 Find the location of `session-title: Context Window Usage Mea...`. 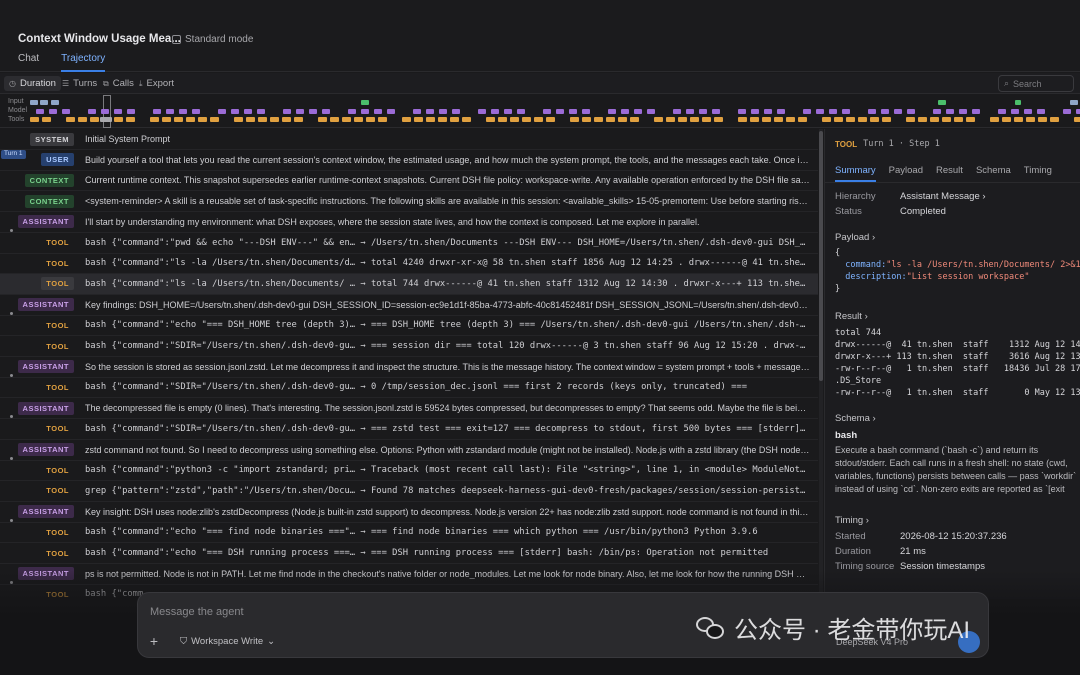

session-title: Context Window Usage Mea... is located at coordinates (99, 39).